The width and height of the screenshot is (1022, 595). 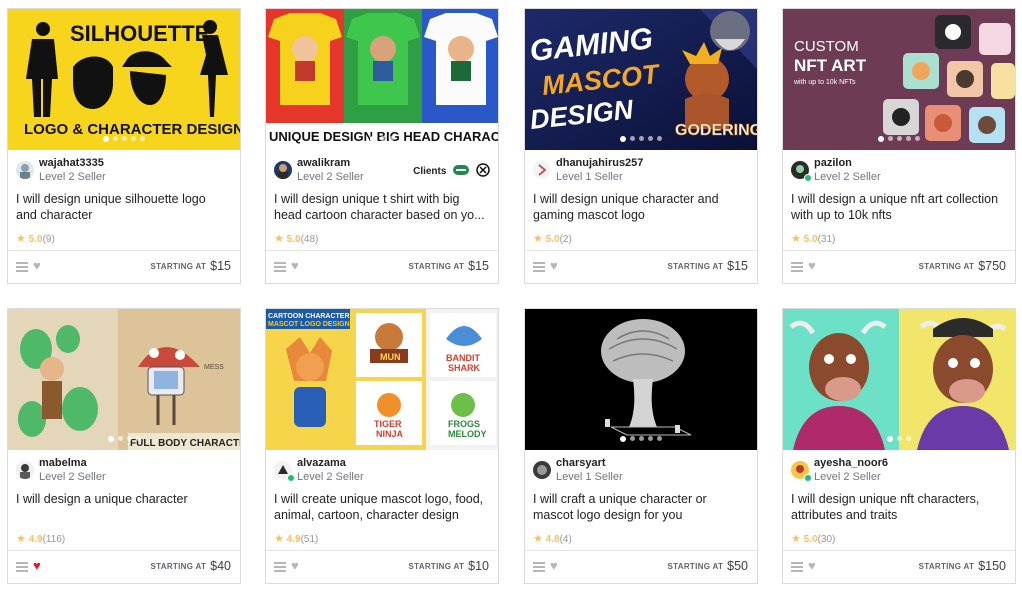 What do you see at coordinates (899, 266) in the screenshot?
I see `gig-footer: ♥ STARTING AT $750` at bounding box center [899, 266].